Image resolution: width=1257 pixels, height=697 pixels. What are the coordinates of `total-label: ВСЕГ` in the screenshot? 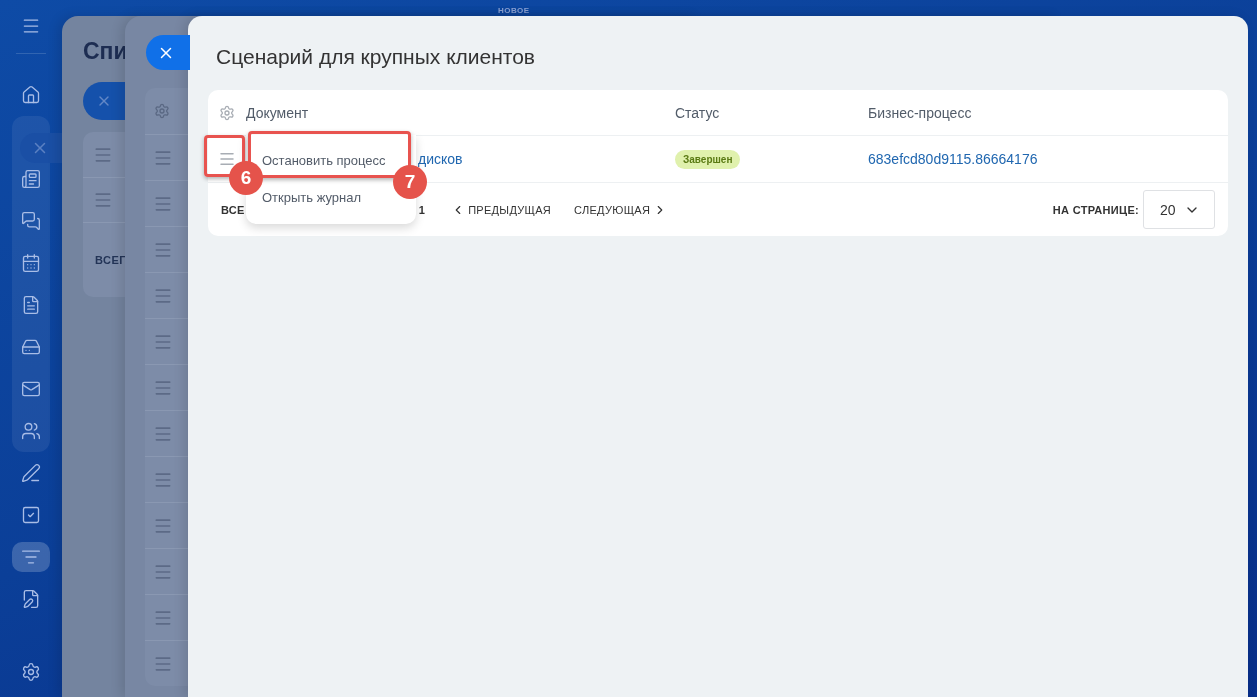 It's located at (111, 260).